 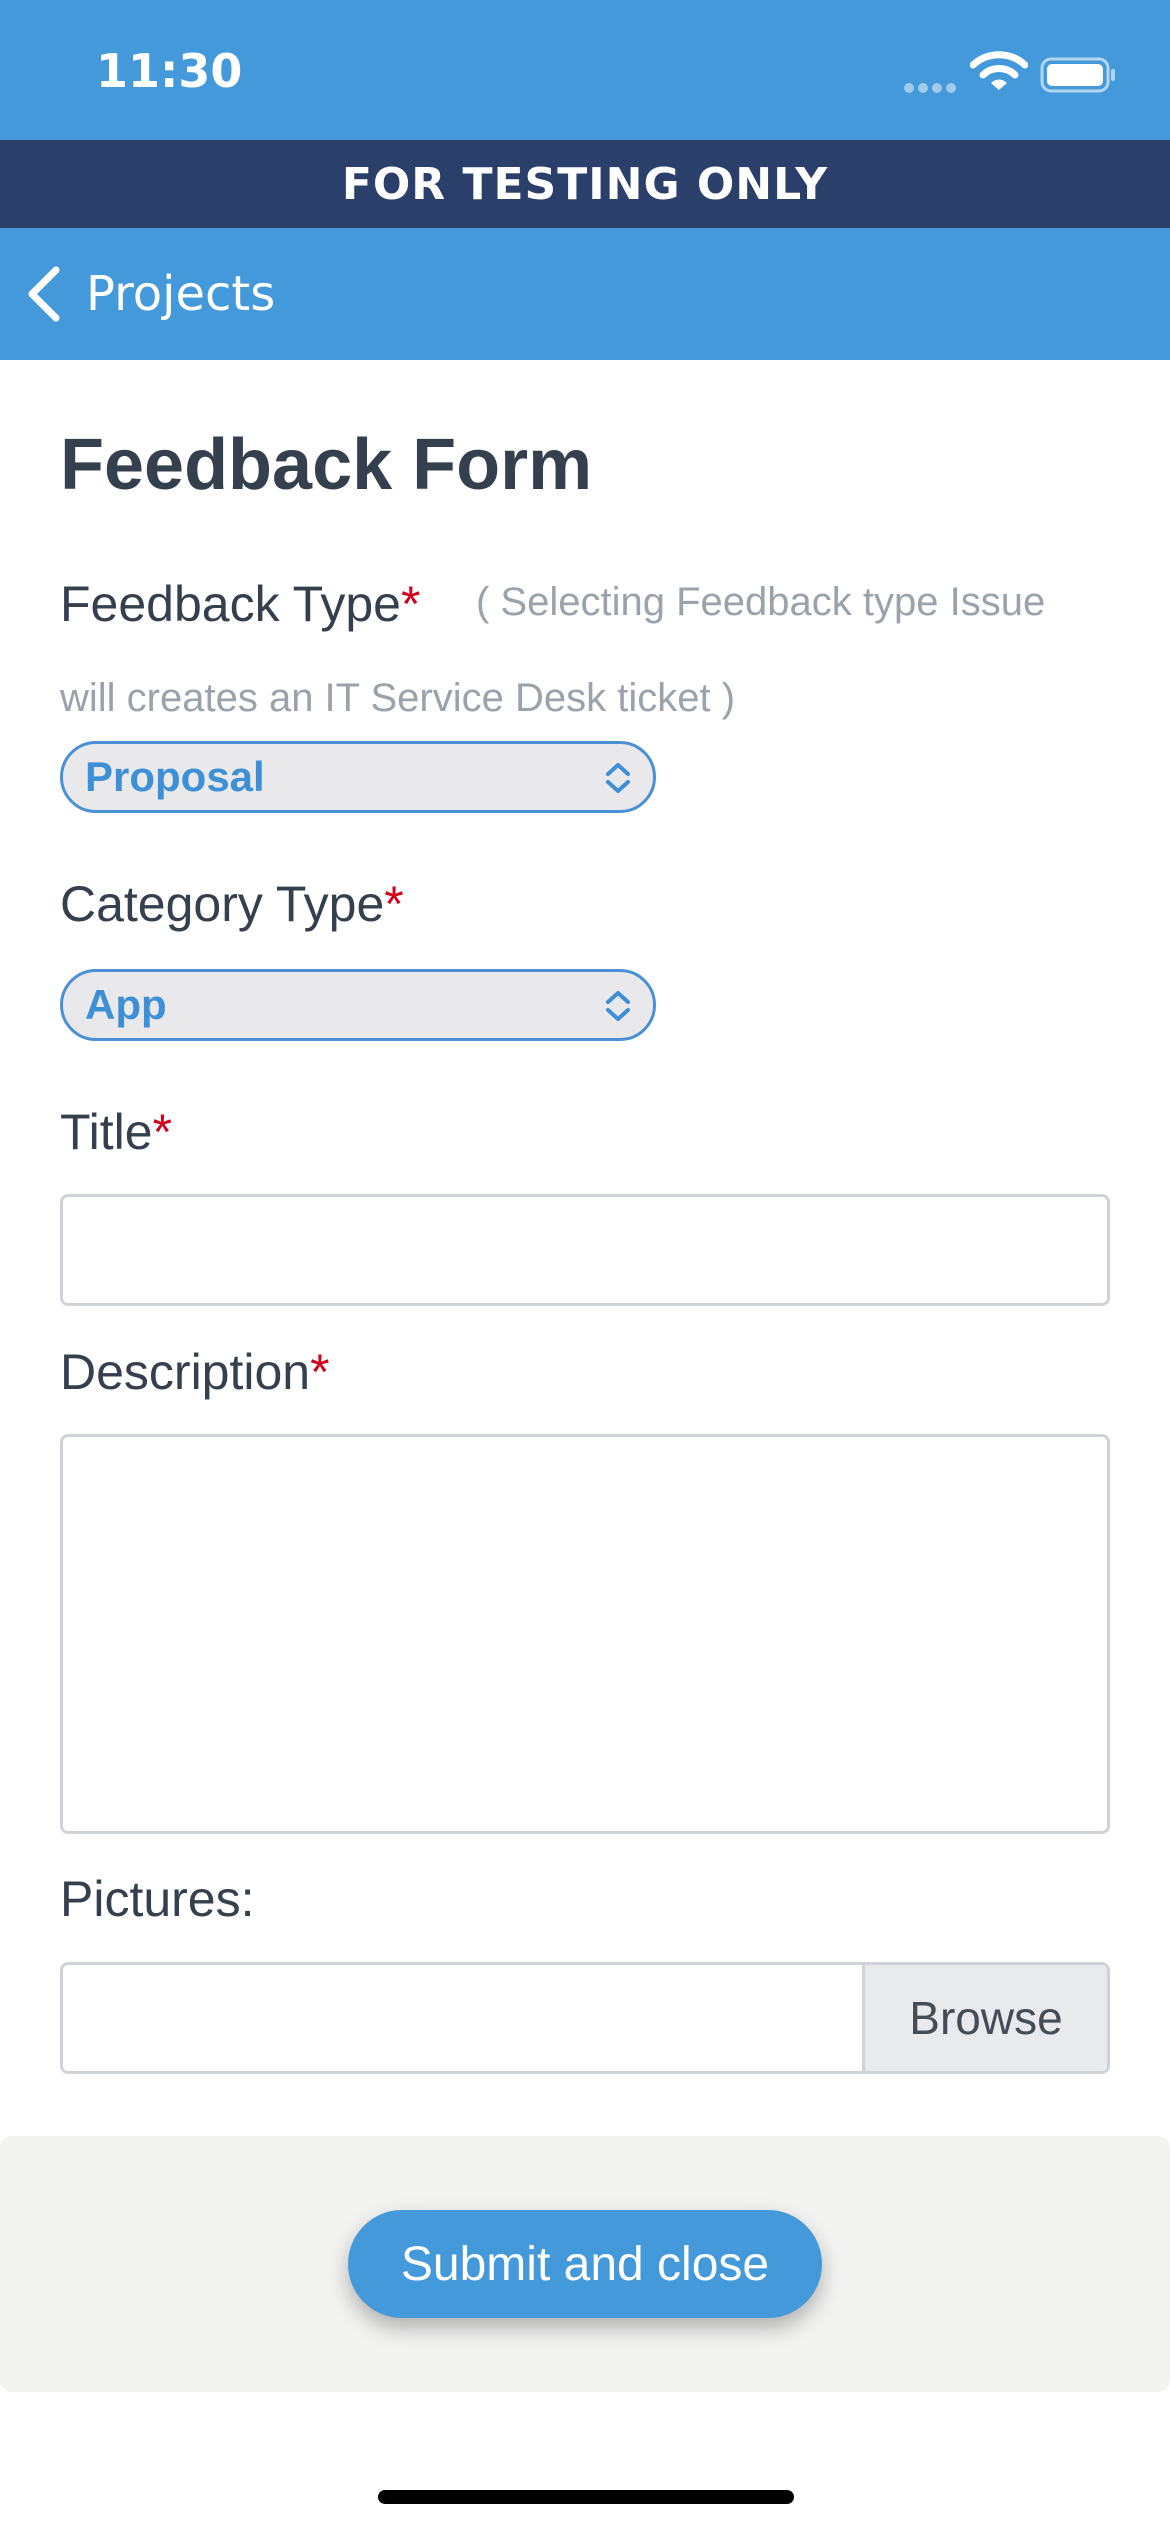 I want to click on navigation-bar: Projects, so click(x=585, y=294).